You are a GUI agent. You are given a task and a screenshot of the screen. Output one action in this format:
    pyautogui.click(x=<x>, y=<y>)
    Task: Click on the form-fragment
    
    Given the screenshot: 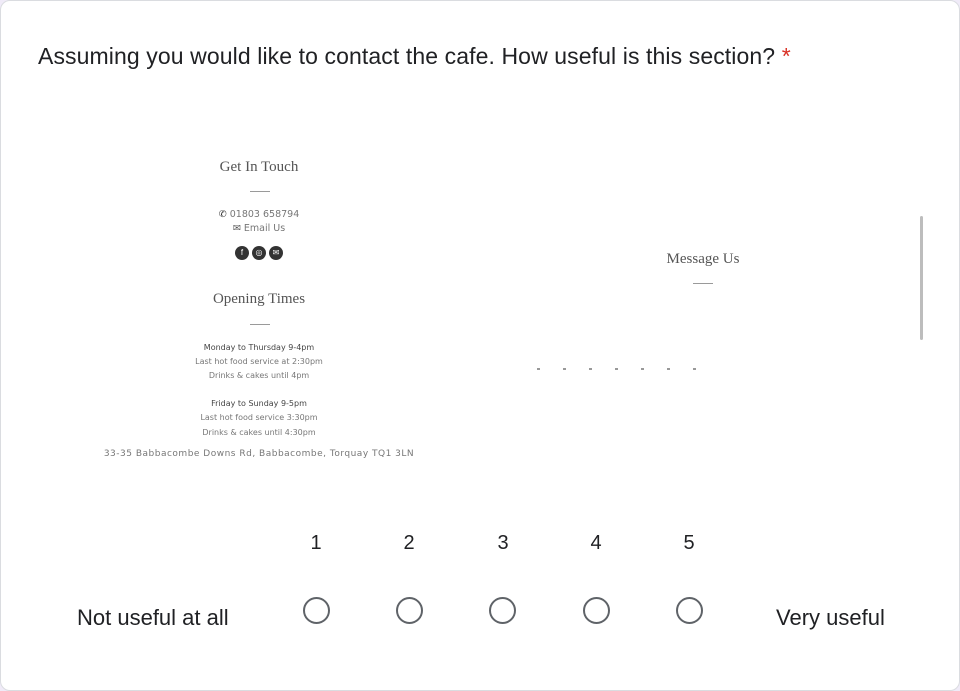 What is the action you would take?
    pyautogui.click(x=622, y=369)
    